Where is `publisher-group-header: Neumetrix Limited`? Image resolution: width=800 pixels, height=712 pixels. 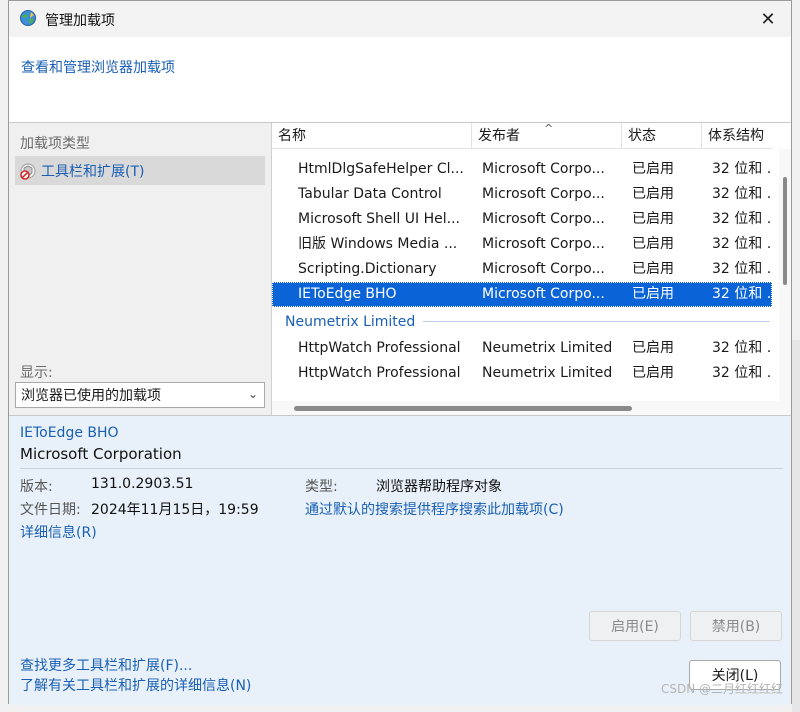 publisher-group-header: Neumetrix Limited is located at coordinates (522, 321).